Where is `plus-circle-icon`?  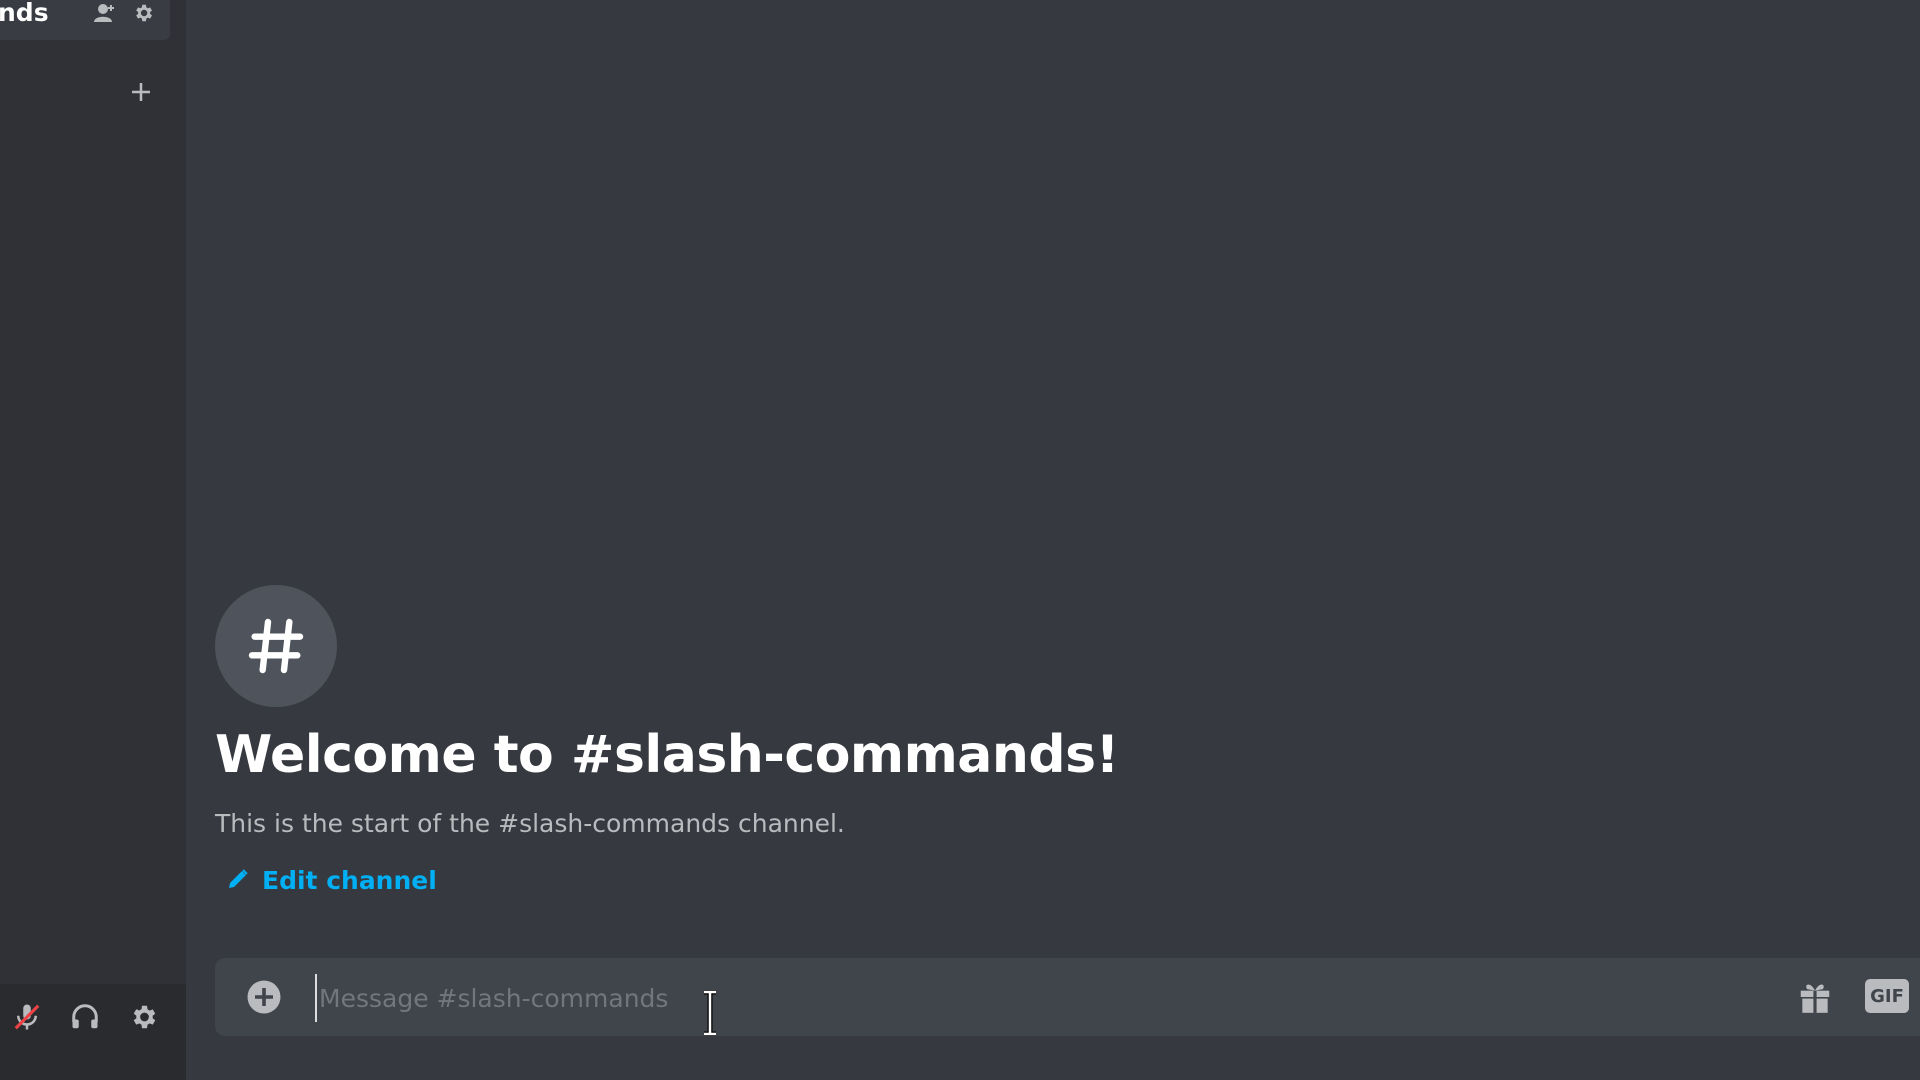
plus-circle-icon is located at coordinates (264, 997).